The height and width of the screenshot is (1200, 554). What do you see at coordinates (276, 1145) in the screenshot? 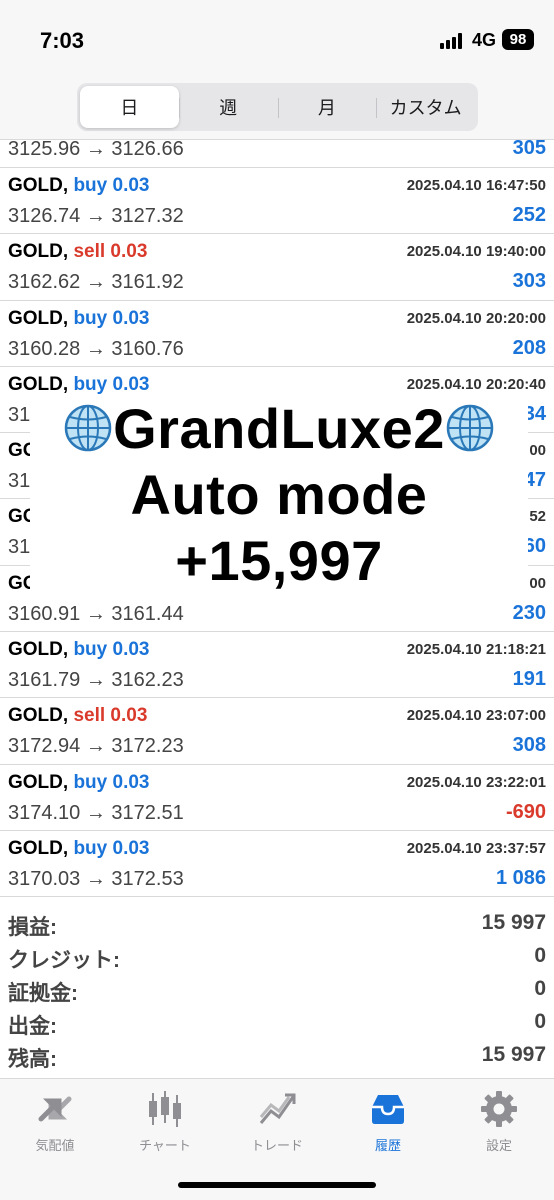
I see `tab-label: トレード` at bounding box center [276, 1145].